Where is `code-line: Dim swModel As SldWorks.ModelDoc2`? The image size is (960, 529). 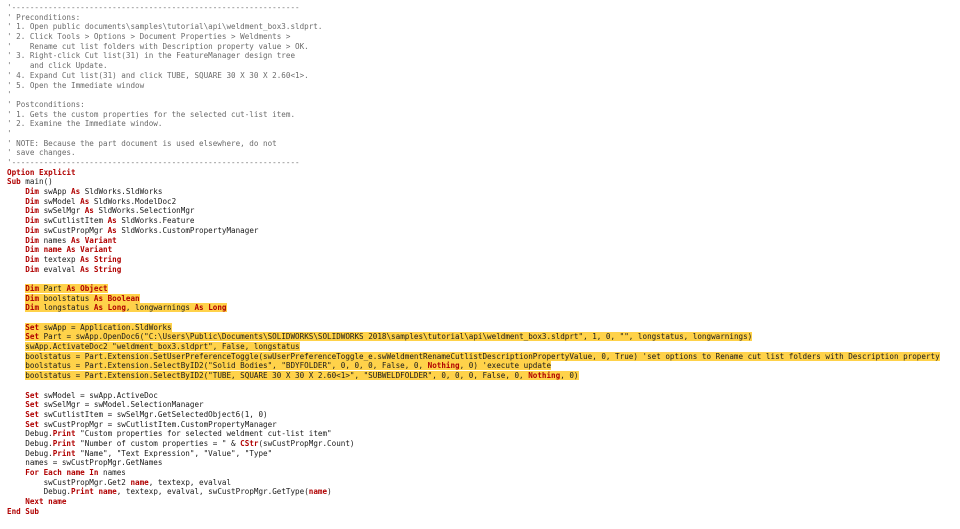
code-line: Dim swModel As SldWorks.ModelDoc2 is located at coordinates (482, 202).